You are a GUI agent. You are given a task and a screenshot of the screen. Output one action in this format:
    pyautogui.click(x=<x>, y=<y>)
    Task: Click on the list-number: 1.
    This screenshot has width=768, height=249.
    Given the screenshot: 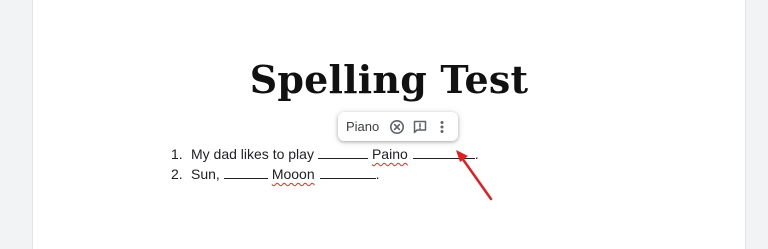 What is the action you would take?
    pyautogui.click(x=177, y=154)
    